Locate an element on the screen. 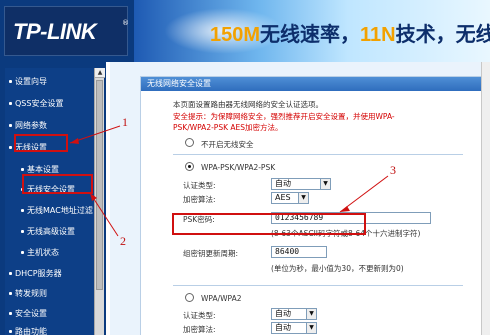 This screenshot has width=490, height=335. renewal-hint: (单位为秒，最小值为30，不更新则为0) is located at coordinates (337, 268).